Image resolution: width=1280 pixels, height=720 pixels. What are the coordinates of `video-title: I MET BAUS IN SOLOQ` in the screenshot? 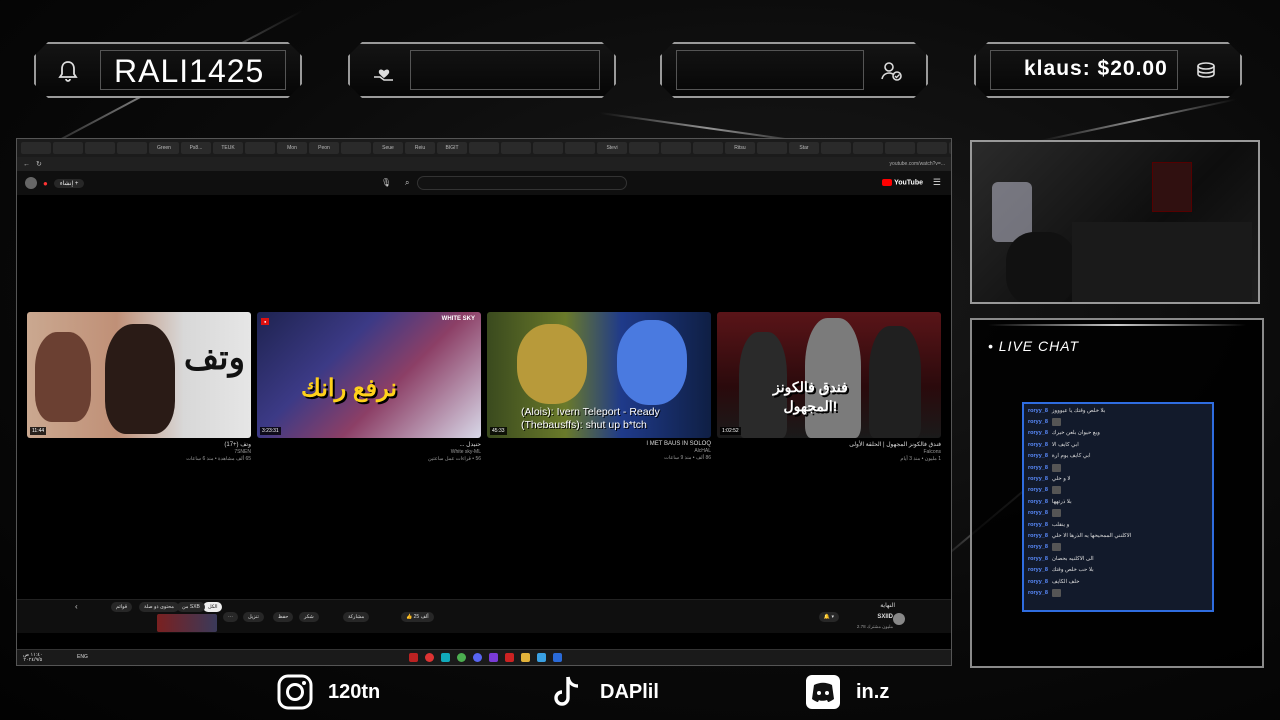 It's located at (599, 444).